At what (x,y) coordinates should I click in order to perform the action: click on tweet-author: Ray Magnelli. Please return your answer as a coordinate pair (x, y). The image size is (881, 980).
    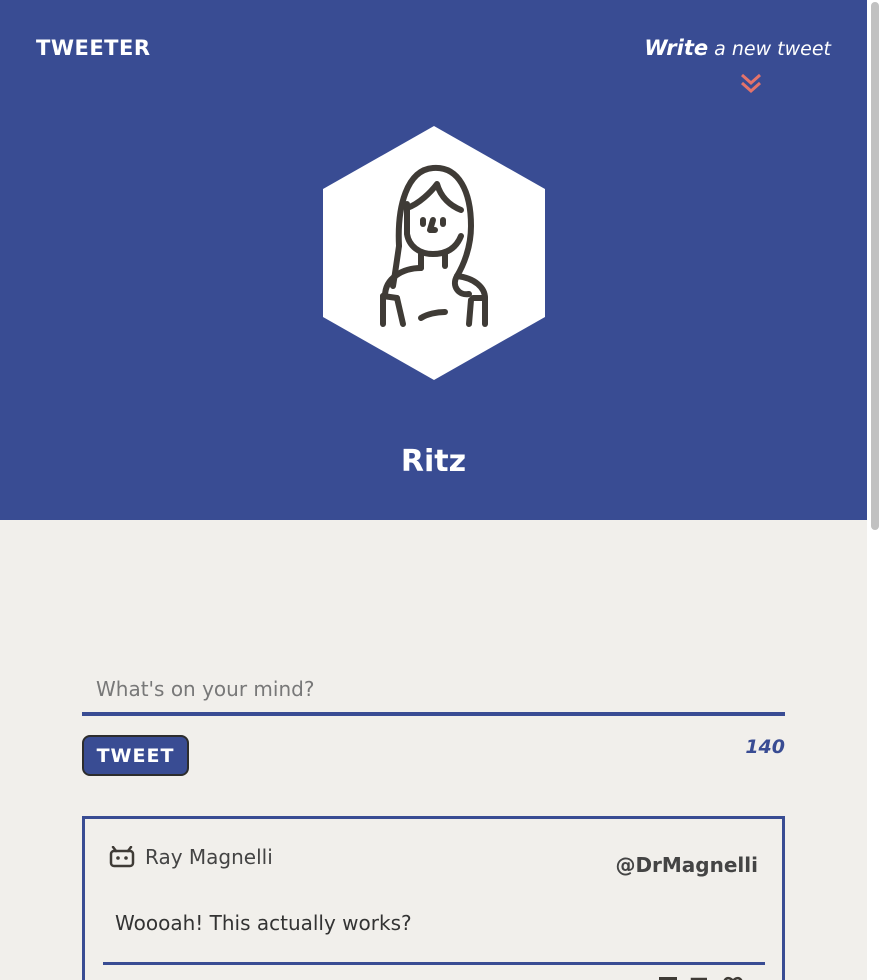
    Looking at the image, I should click on (191, 857).